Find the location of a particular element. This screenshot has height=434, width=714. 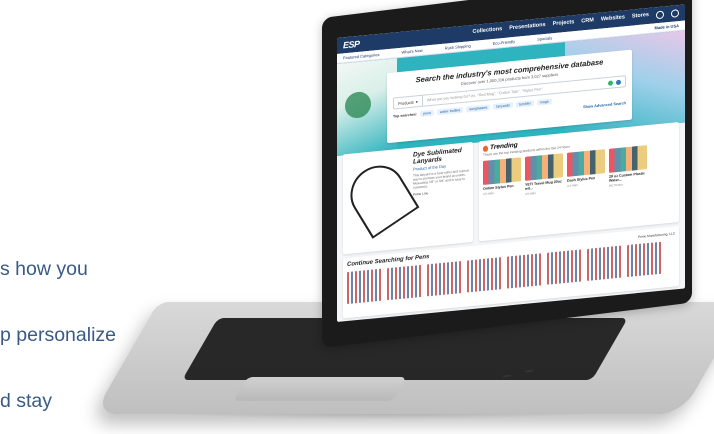

nav-websites: Websites is located at coordinates (613, 19).